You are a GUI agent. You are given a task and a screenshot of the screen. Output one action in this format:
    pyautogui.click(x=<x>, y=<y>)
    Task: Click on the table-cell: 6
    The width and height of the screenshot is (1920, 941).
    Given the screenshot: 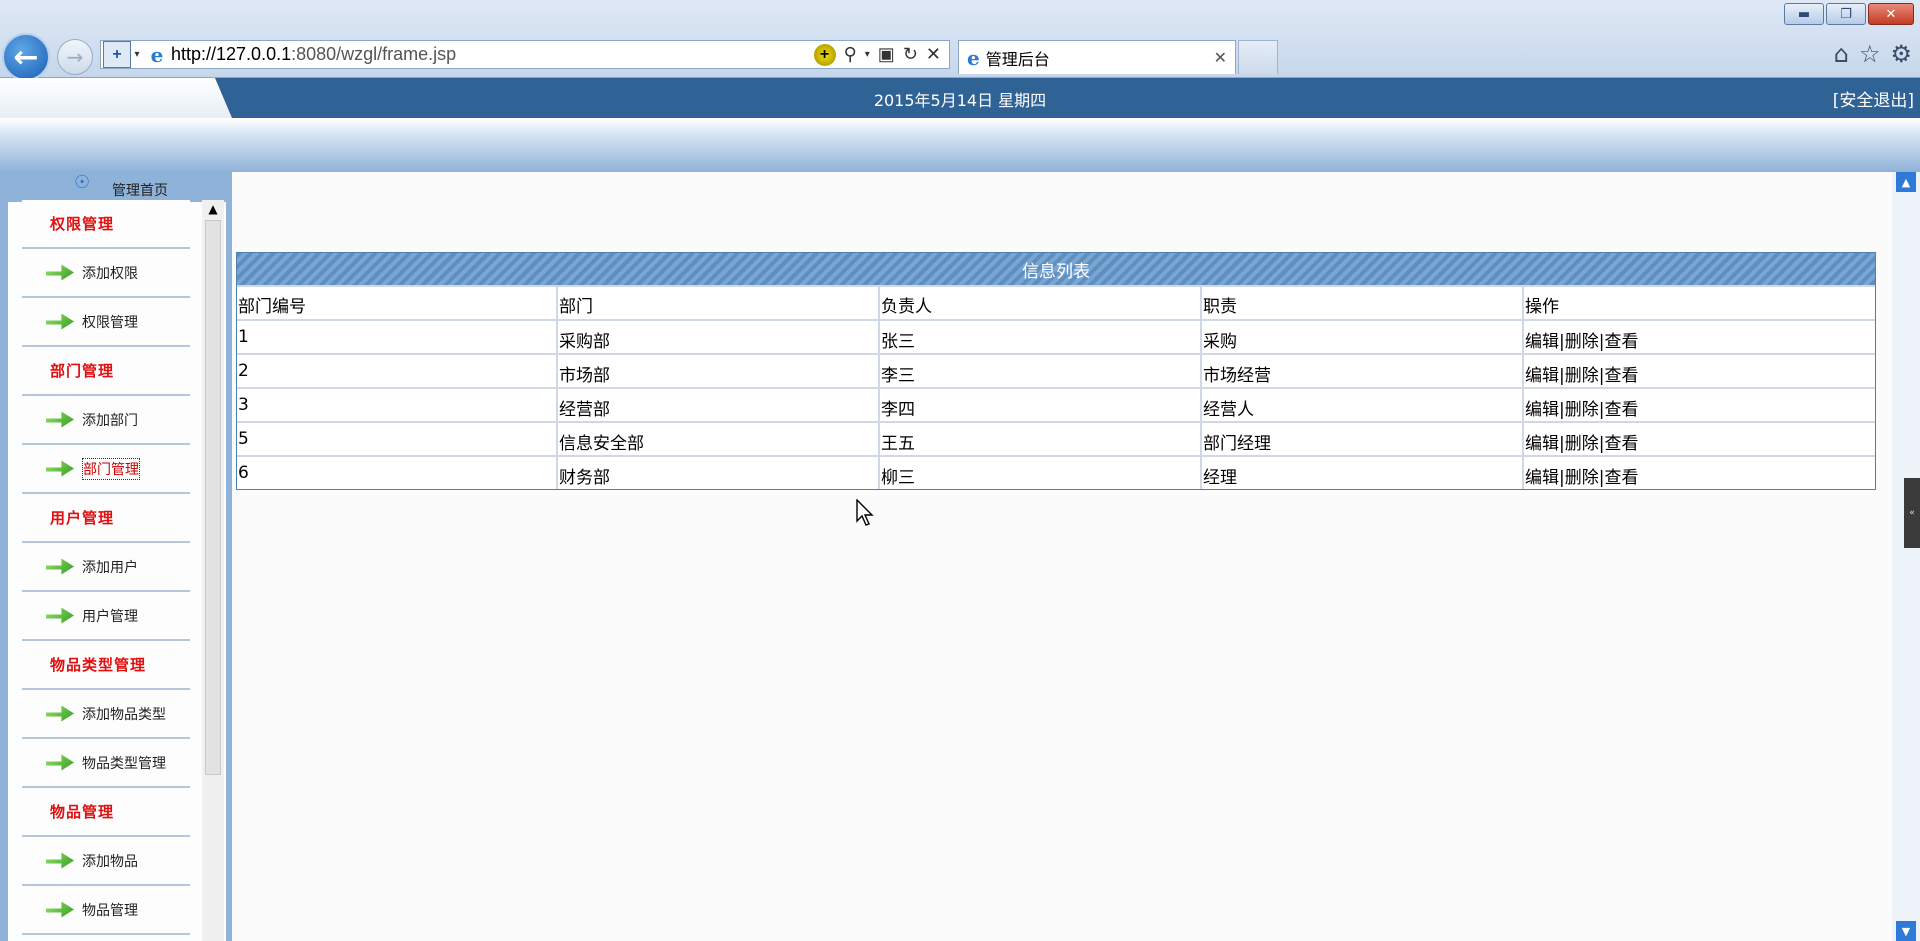 What is the action you would take?
    pyautogui.click(x=397, y=473)
    